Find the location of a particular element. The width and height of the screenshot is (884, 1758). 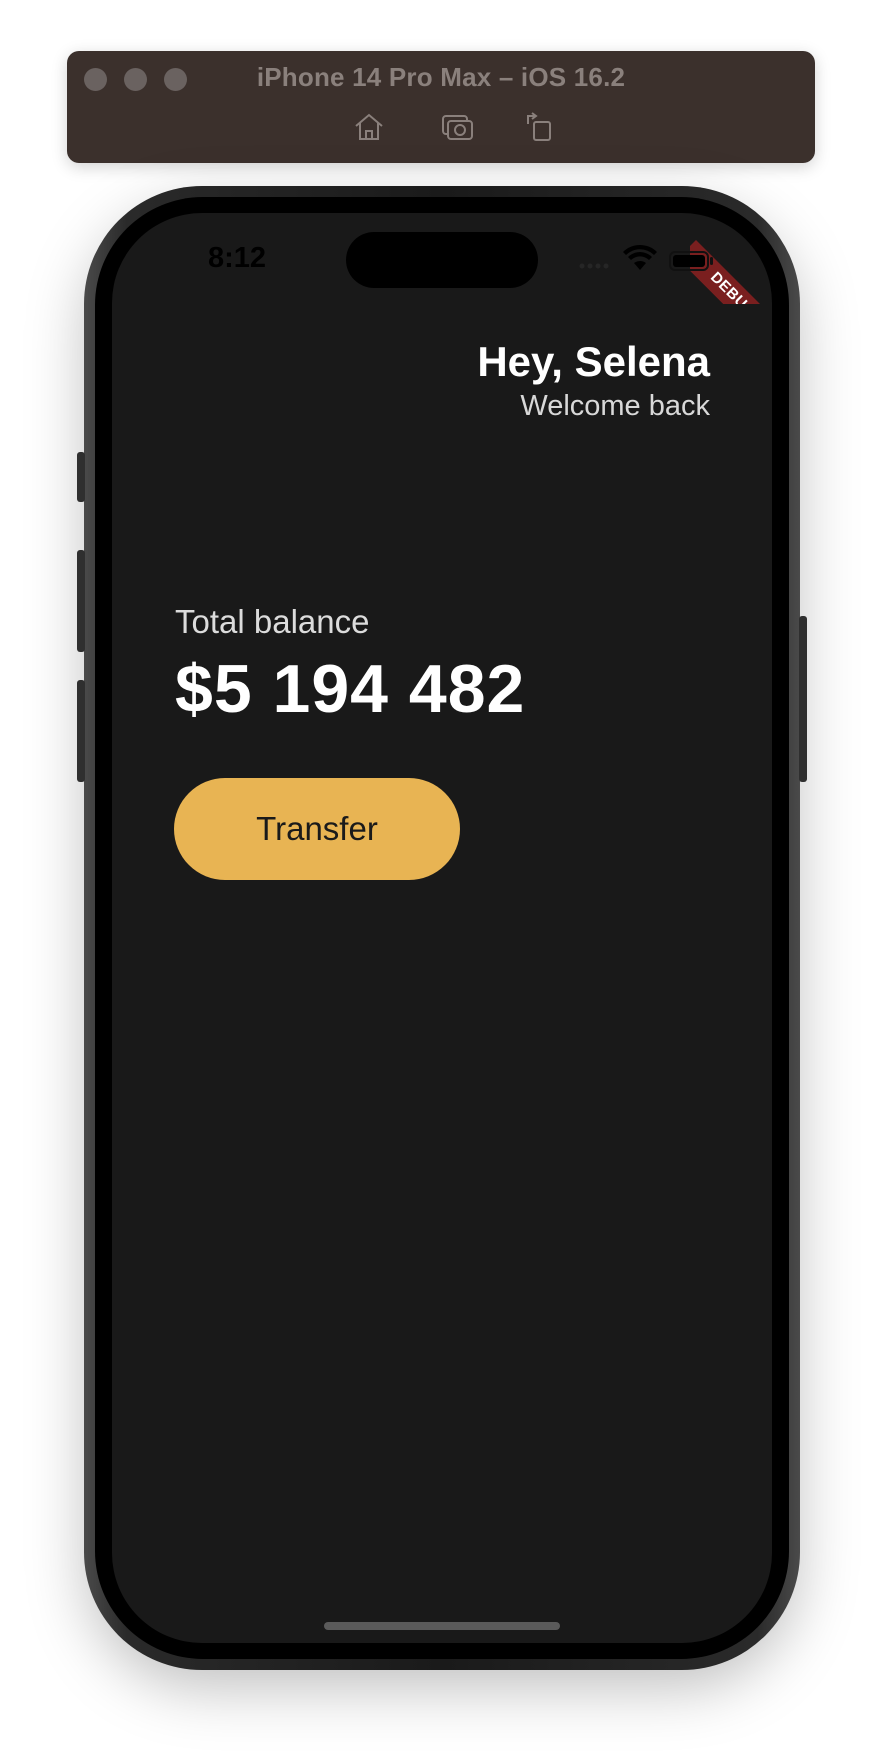

battery-icon is located at coordinates (691, 261).